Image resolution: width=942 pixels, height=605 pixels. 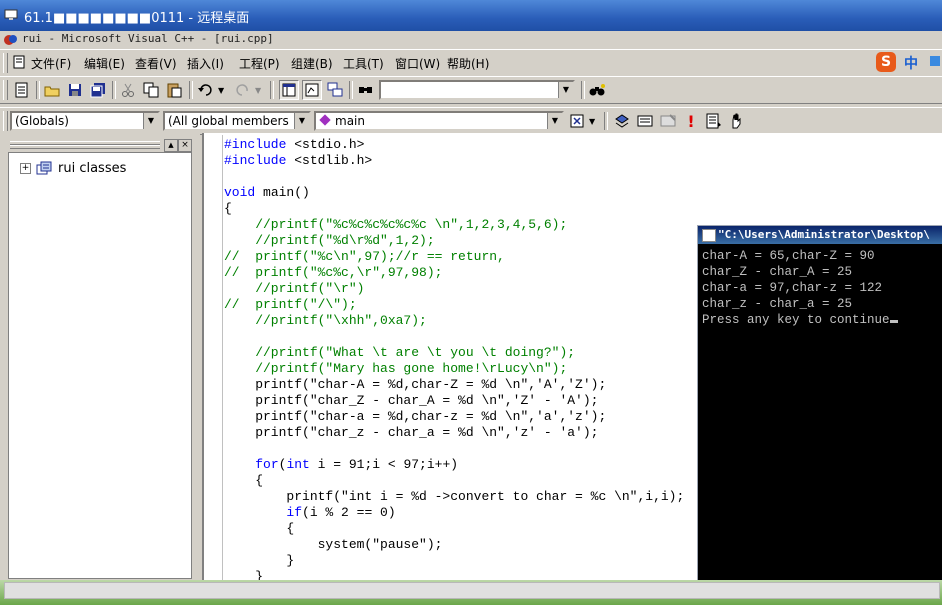 What do you see at coordinates (329, 240) in the screenshot?
I see `code-comment: //printf("%d\r%d",1,2);` at bounding box center [329, 240].